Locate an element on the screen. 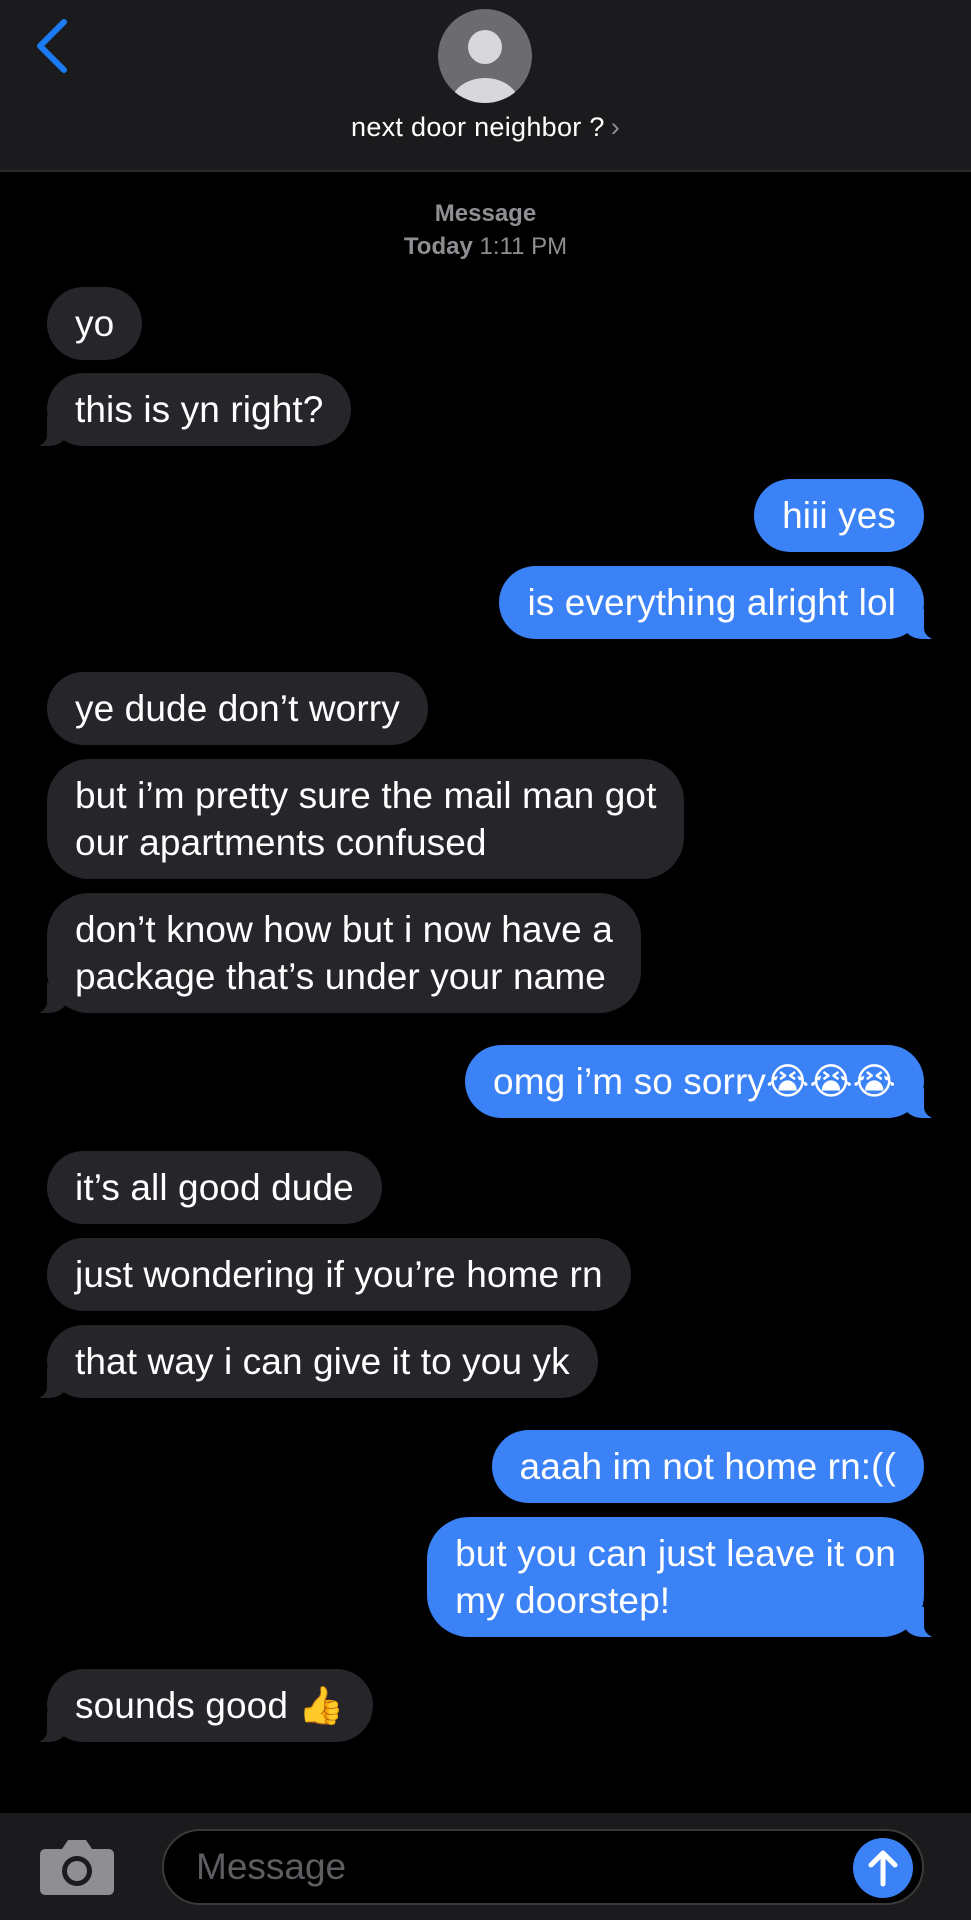 The width and height of the screenshot is (971, 1920). message-bubble-incoming: it’s all good dude is located at coordinates (214, 1187).